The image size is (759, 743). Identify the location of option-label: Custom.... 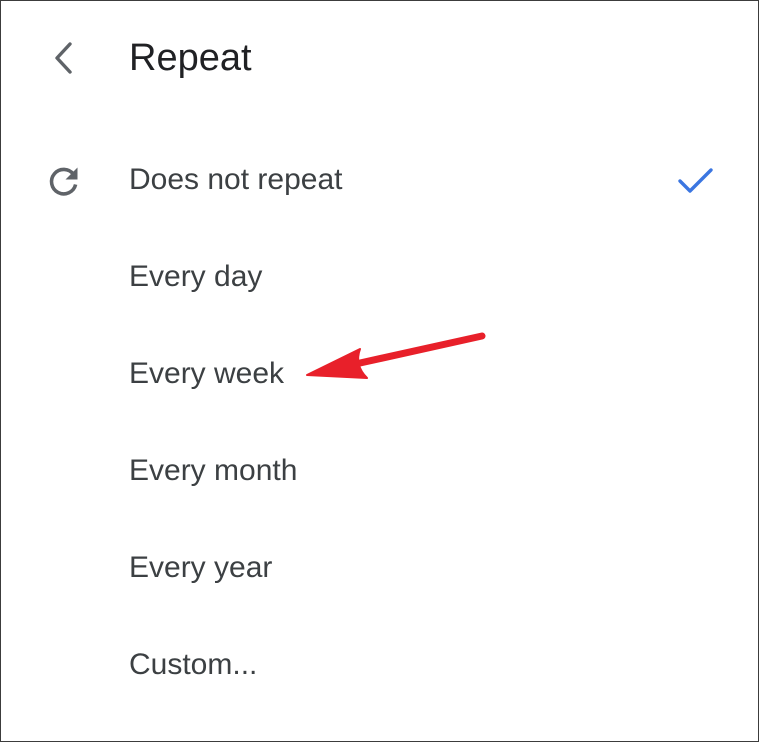
(193, 664).